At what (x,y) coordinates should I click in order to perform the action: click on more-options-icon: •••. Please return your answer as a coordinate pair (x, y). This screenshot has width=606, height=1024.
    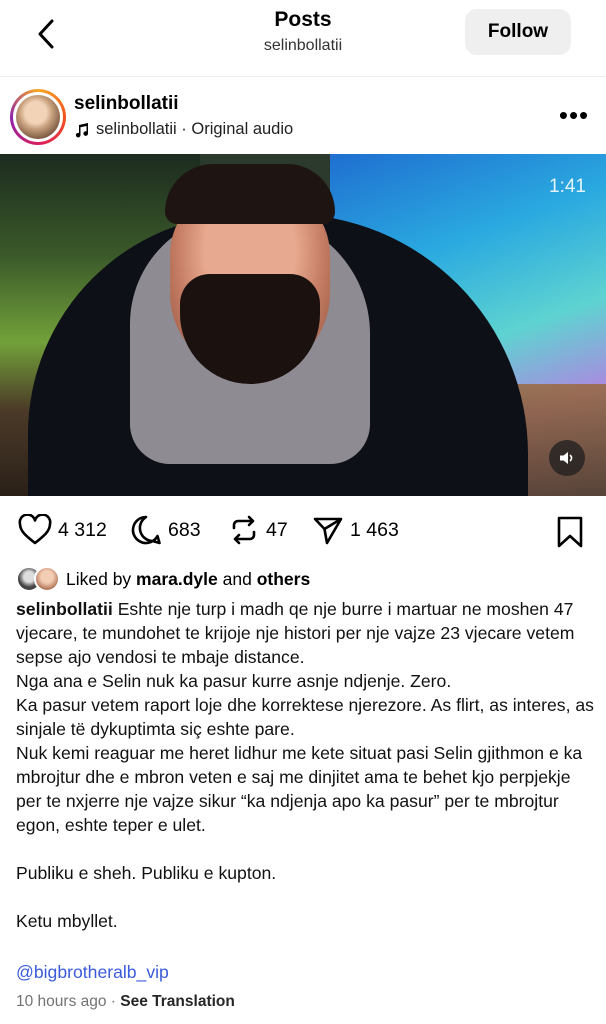
    Looking at the image, I should click on (574, 115).